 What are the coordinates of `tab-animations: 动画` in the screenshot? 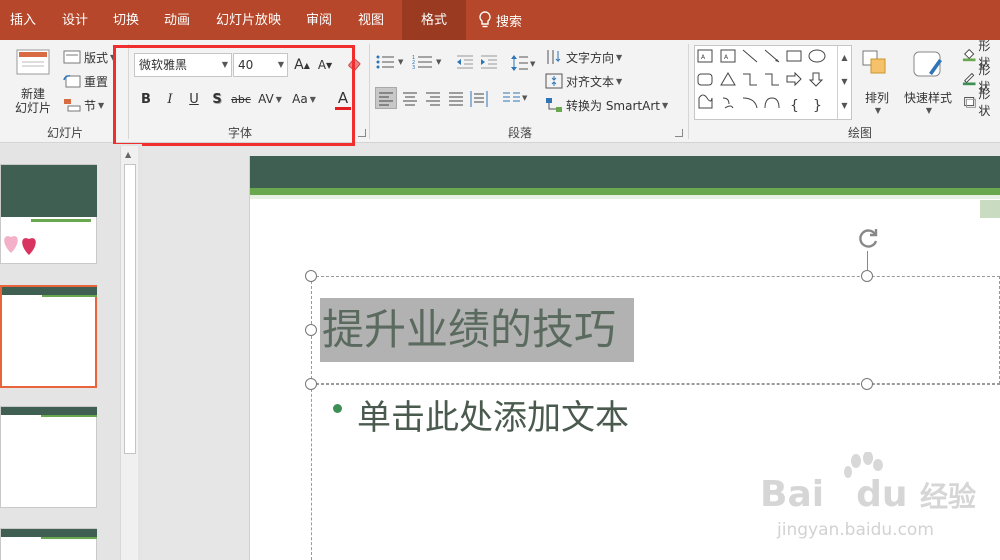 It's located at (177, 20).